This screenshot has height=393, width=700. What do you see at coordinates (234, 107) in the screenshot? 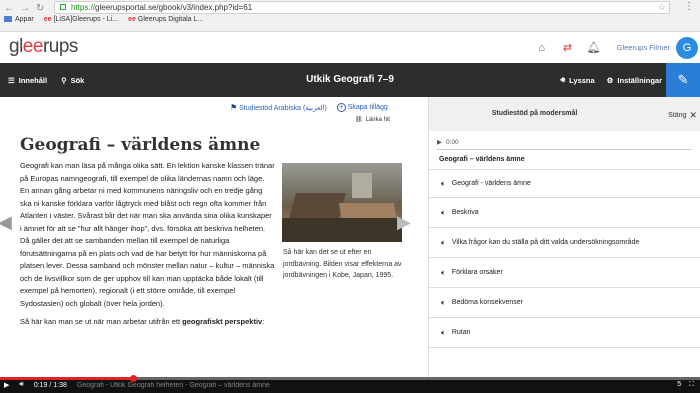
I see `flag-icon: ⚑` at bounding box center [234, 107].